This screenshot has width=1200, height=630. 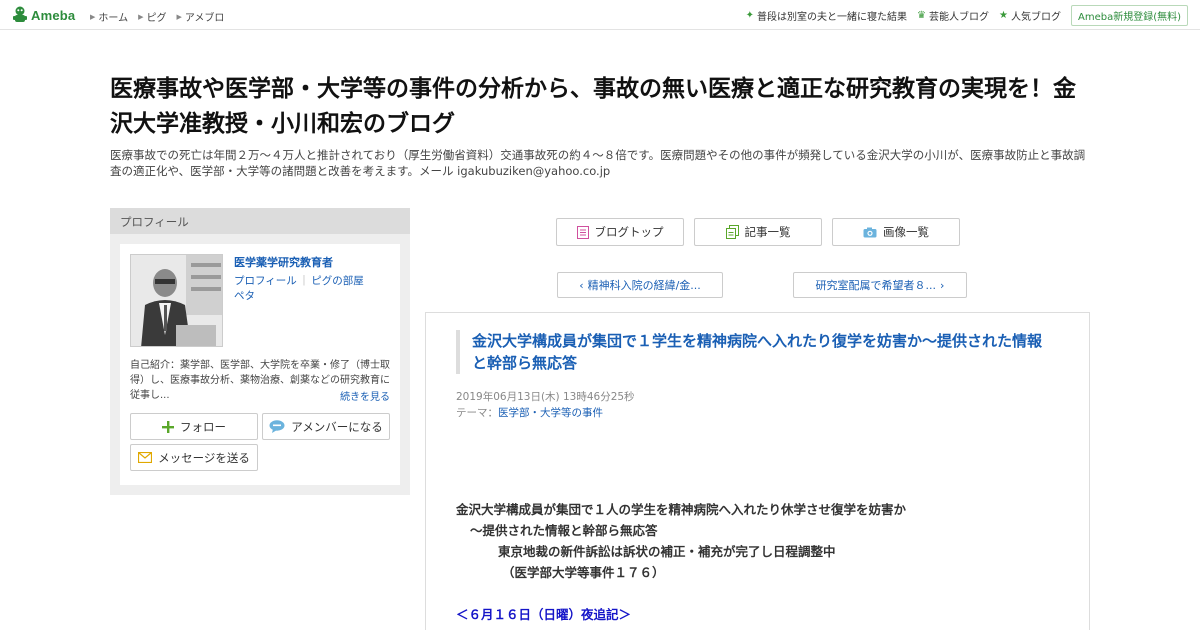 I want to click on article-list-label: 記事一覧, so click(x=767, y=232).